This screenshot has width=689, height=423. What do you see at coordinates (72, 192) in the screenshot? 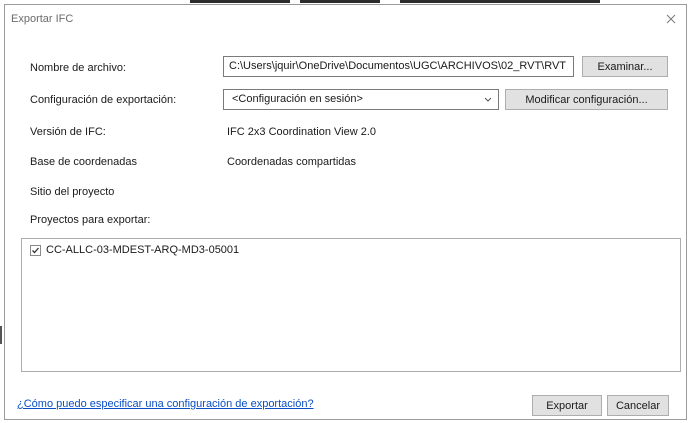
I see `project-site-label: Sitio del proyecto` at bounding box center [72, 192].